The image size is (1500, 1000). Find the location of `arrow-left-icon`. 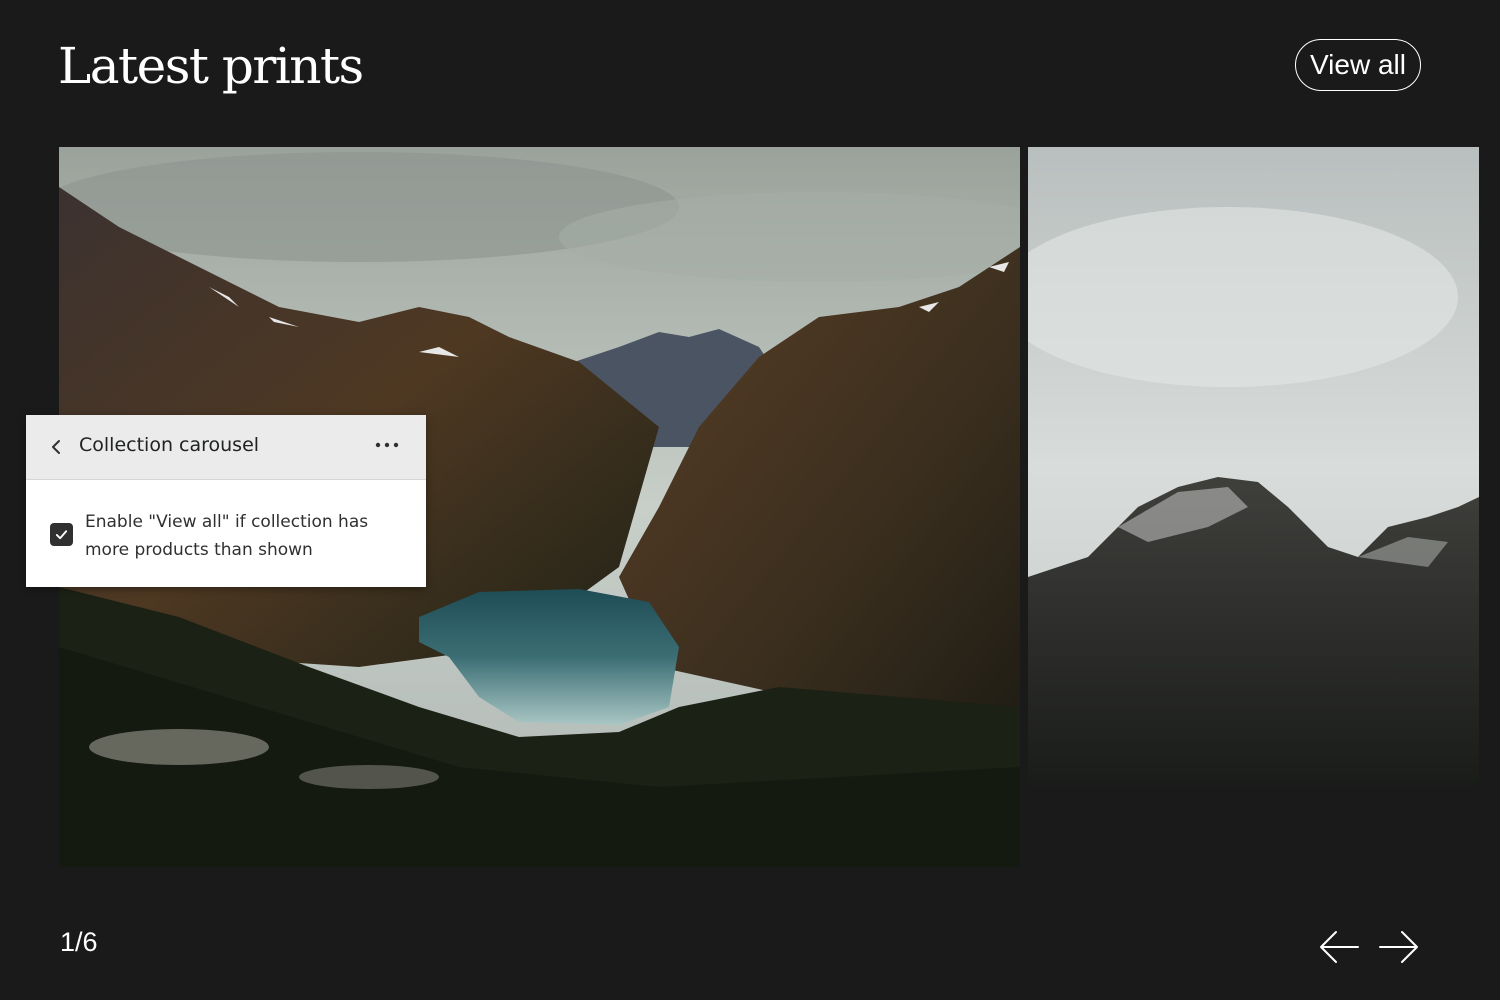

arrow-left-icon is located at coordinates (1339, 947).